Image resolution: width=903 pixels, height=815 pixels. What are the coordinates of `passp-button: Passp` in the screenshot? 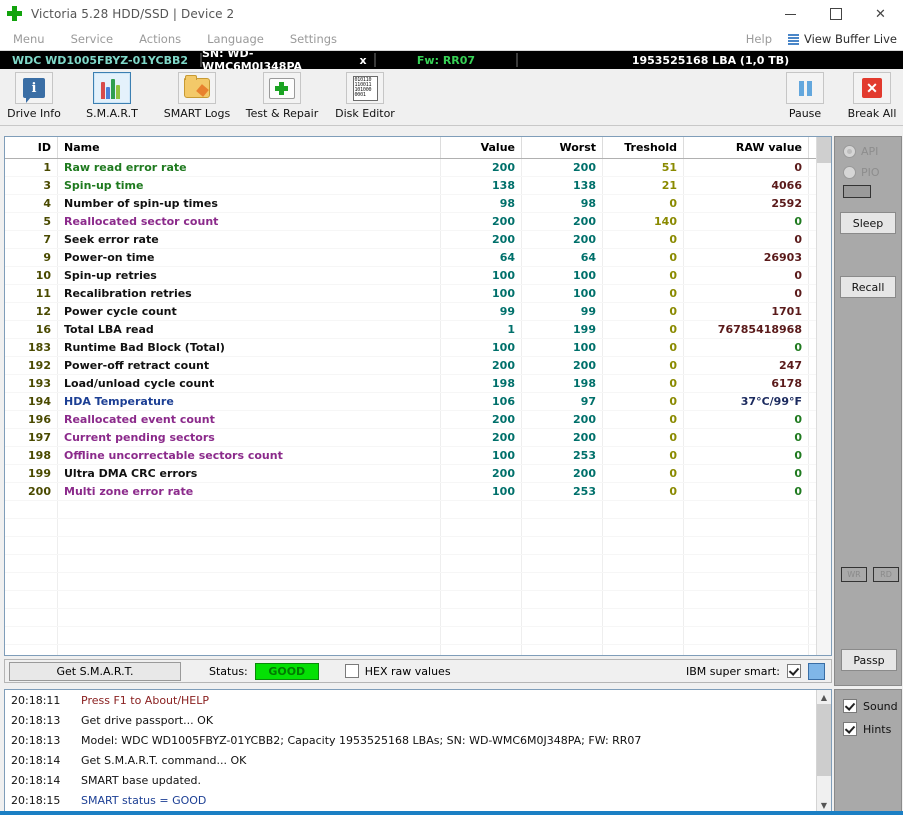 It's located at (869, 660).